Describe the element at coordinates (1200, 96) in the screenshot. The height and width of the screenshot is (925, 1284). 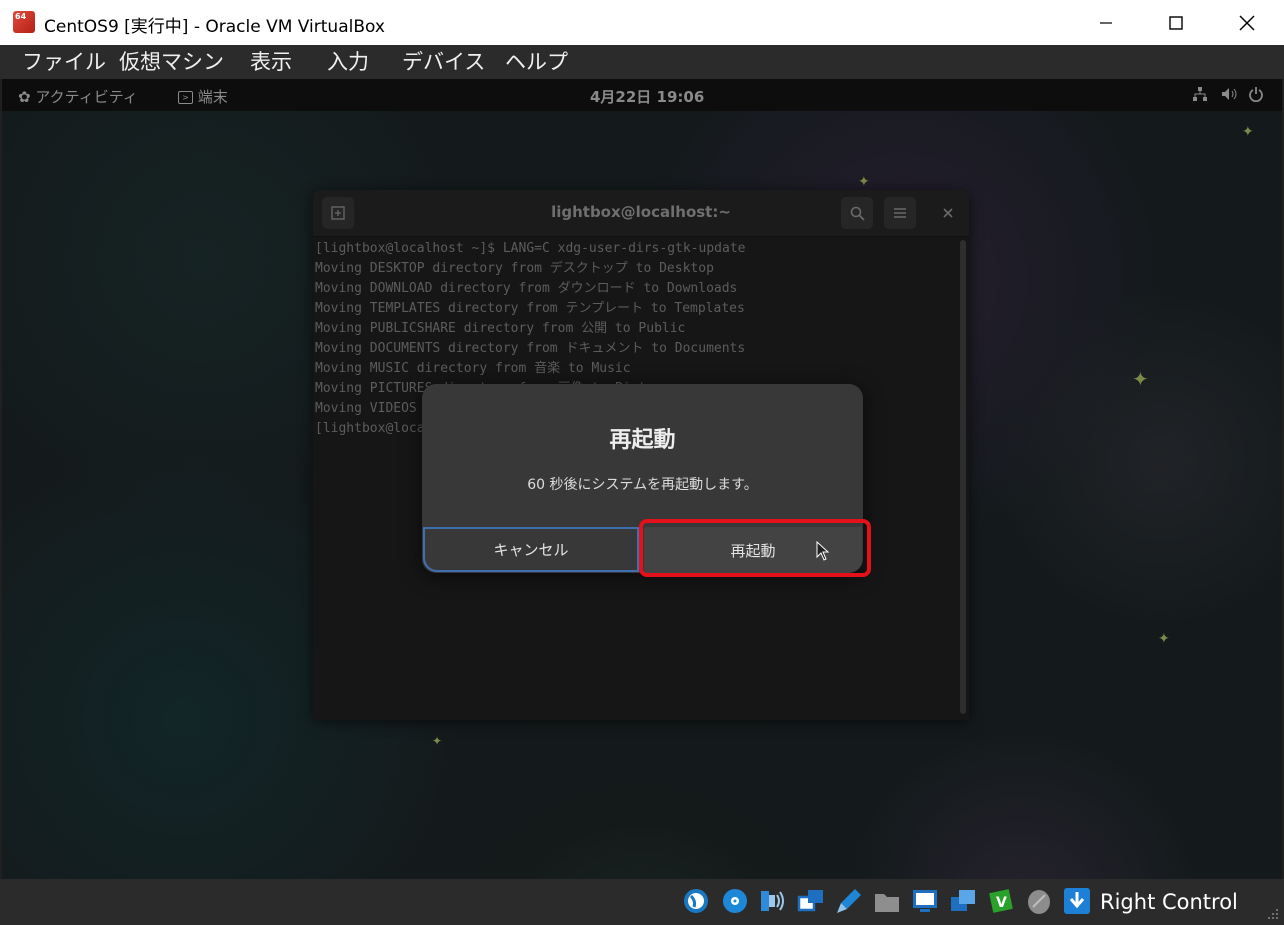
I see `network-wired-icon` at that location.